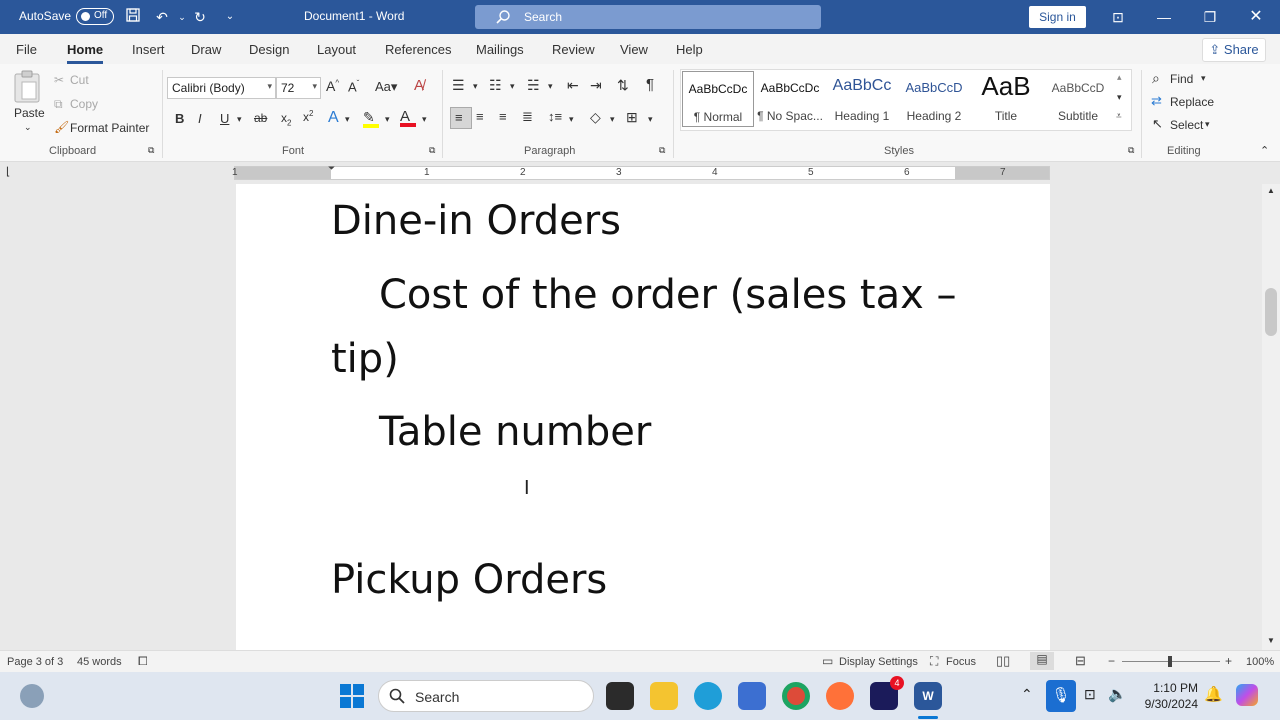 This screenshot has height=720, width=1280. I want to click on redo-icon: ↻, so click(200, 17).